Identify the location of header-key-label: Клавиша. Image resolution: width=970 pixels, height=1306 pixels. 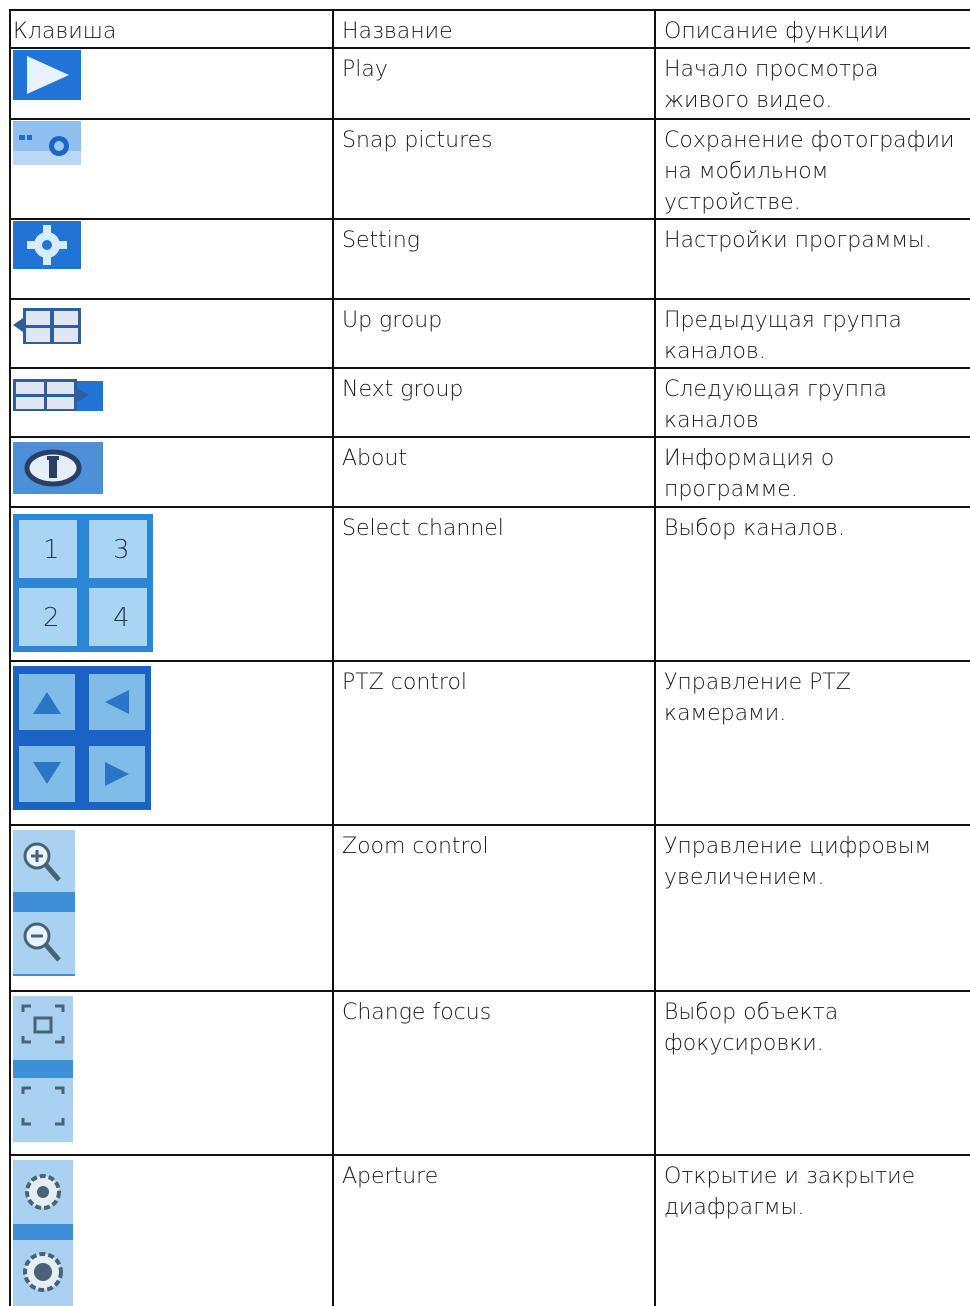
(65, 31).